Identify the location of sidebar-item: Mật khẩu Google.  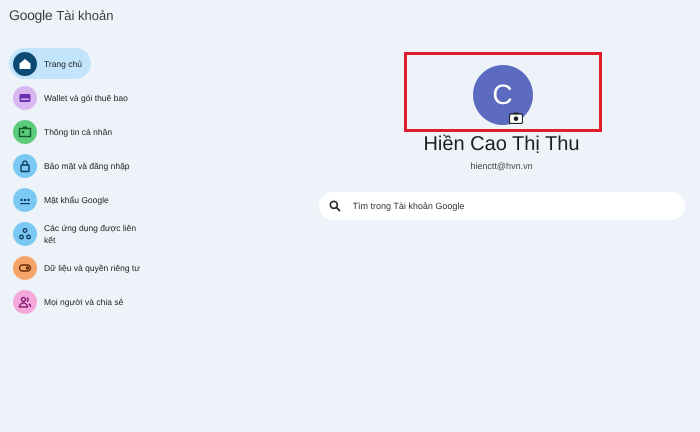
(84, 199).